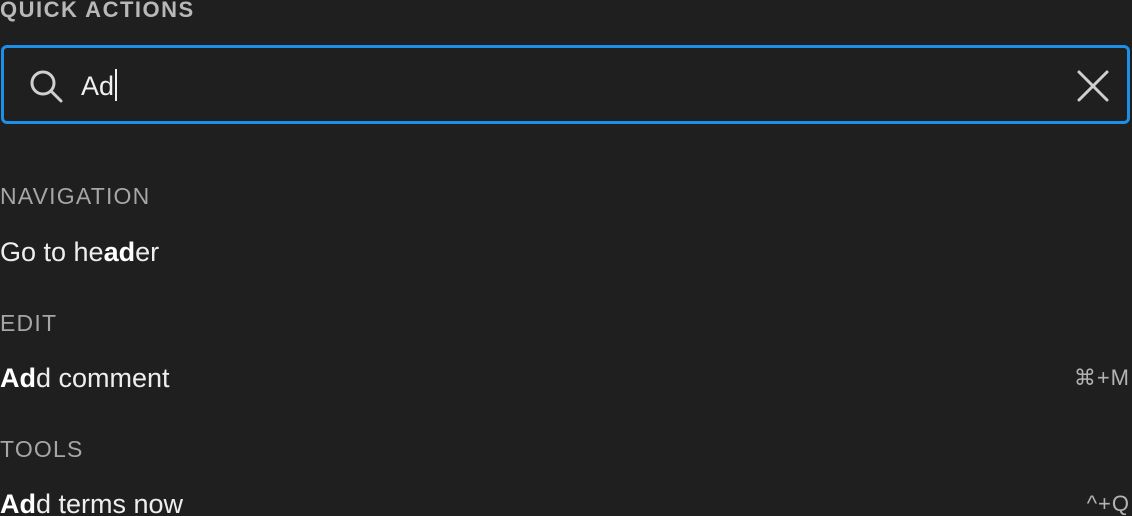 This screenshot has width=1132, height=516. Describe the element at coordinates (42, 449) in the screenshot. I see `section-title-tools: TOOLS` at that location.